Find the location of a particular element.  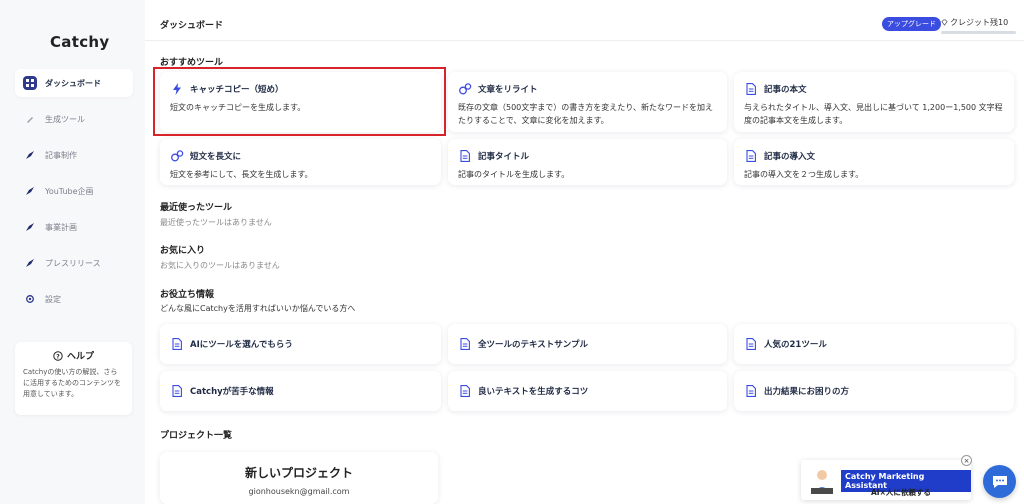

marketing-assistant-banner: Catchy Marketing Assistant AI×人に依頼する is located at coordinates (886, 480).